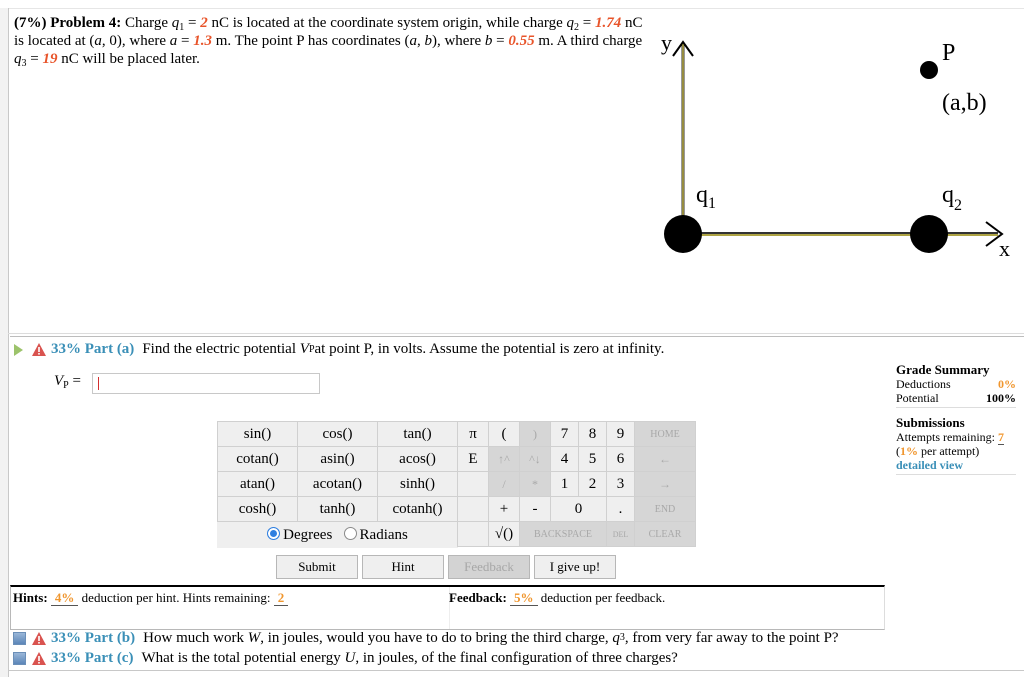  Describe the element at coordinates (489, 567) in the screenshot. I see `feedback-button: Feedback` at that location.